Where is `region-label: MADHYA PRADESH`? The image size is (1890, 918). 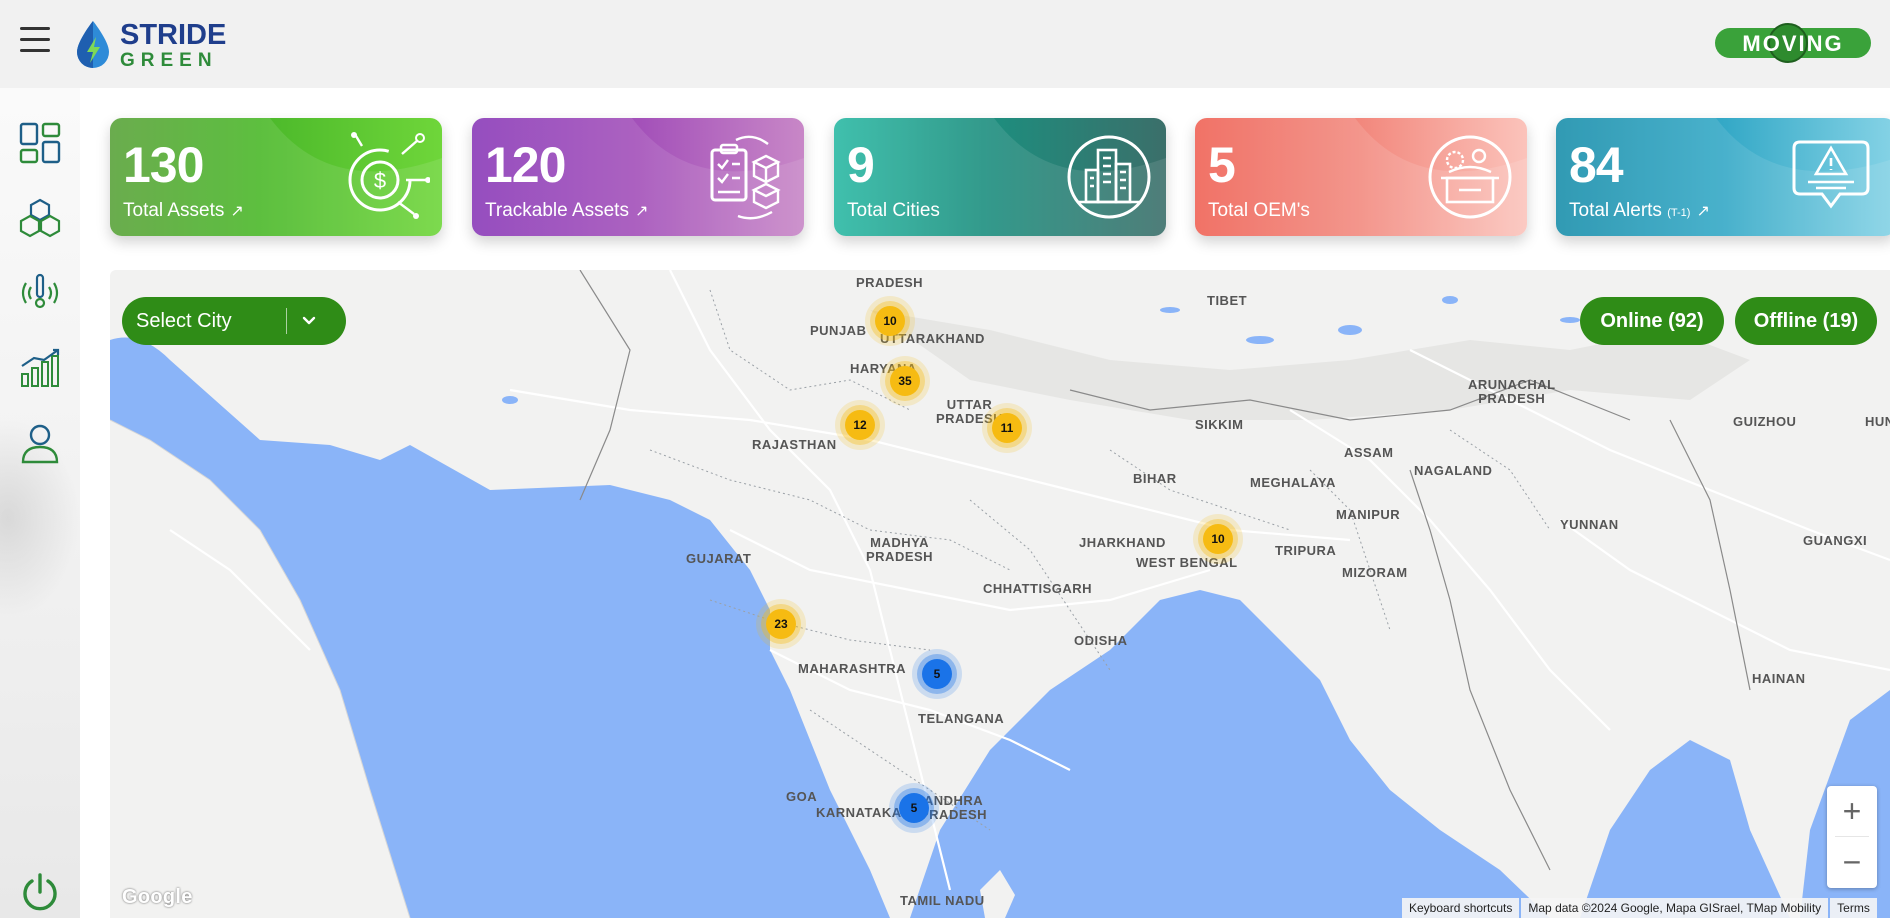 region-label: MADHYA PRADESH is located at coordinates (900, 550).